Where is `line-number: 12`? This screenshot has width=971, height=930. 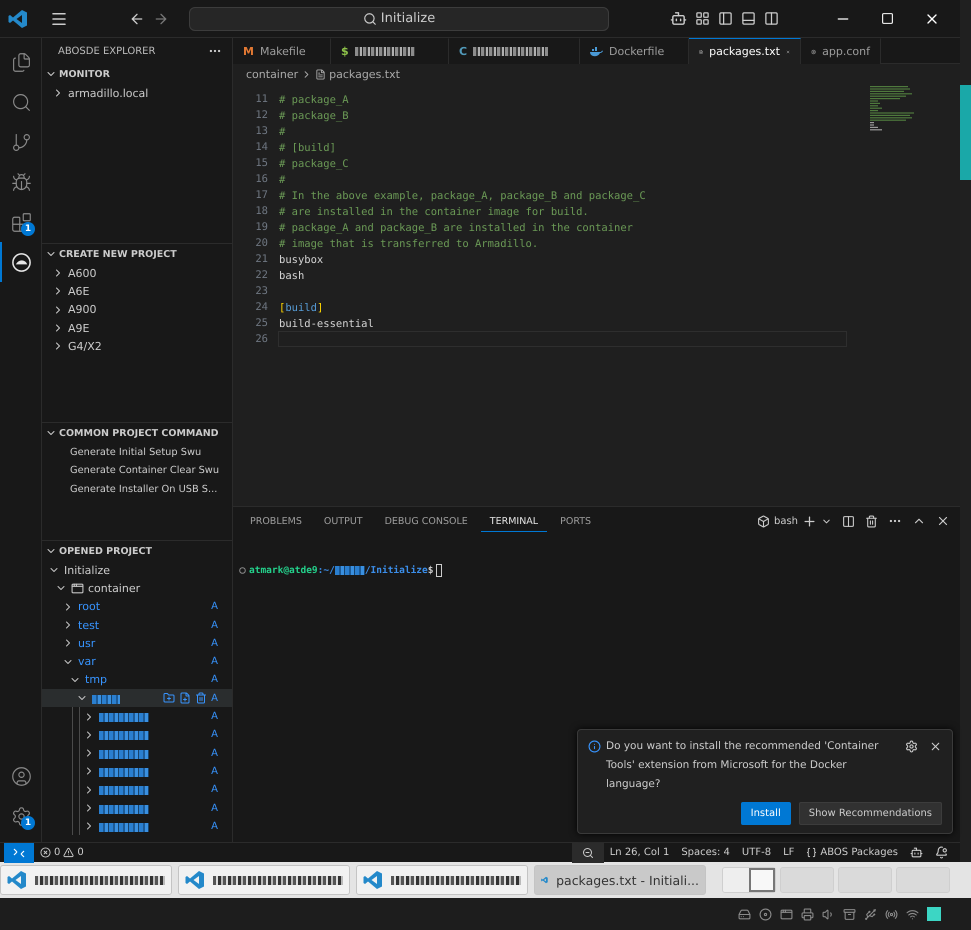 line-number: 12 is located at coordinates (261, 115).